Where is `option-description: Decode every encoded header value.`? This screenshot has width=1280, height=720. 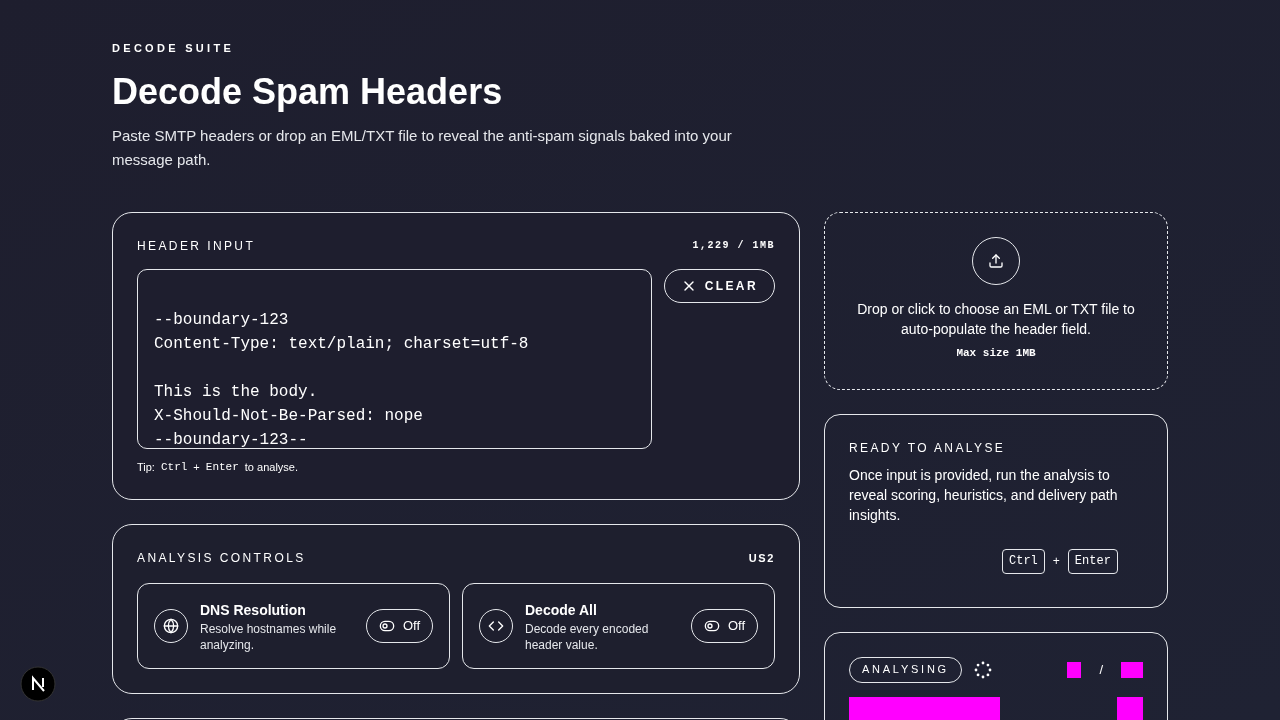
option-description: Decode every encoded header value. is located at coordinates (587, 636).